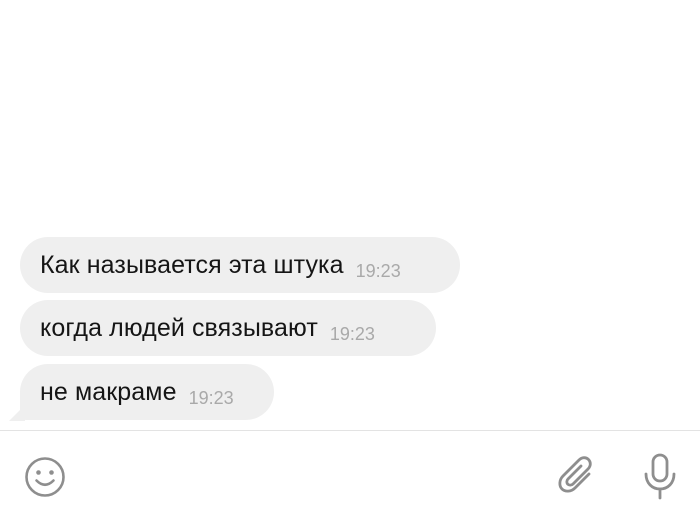  Describe the element at coordinates (192, 264) in the screenshot. I see `message-text: Как называется эта штука` at that location.